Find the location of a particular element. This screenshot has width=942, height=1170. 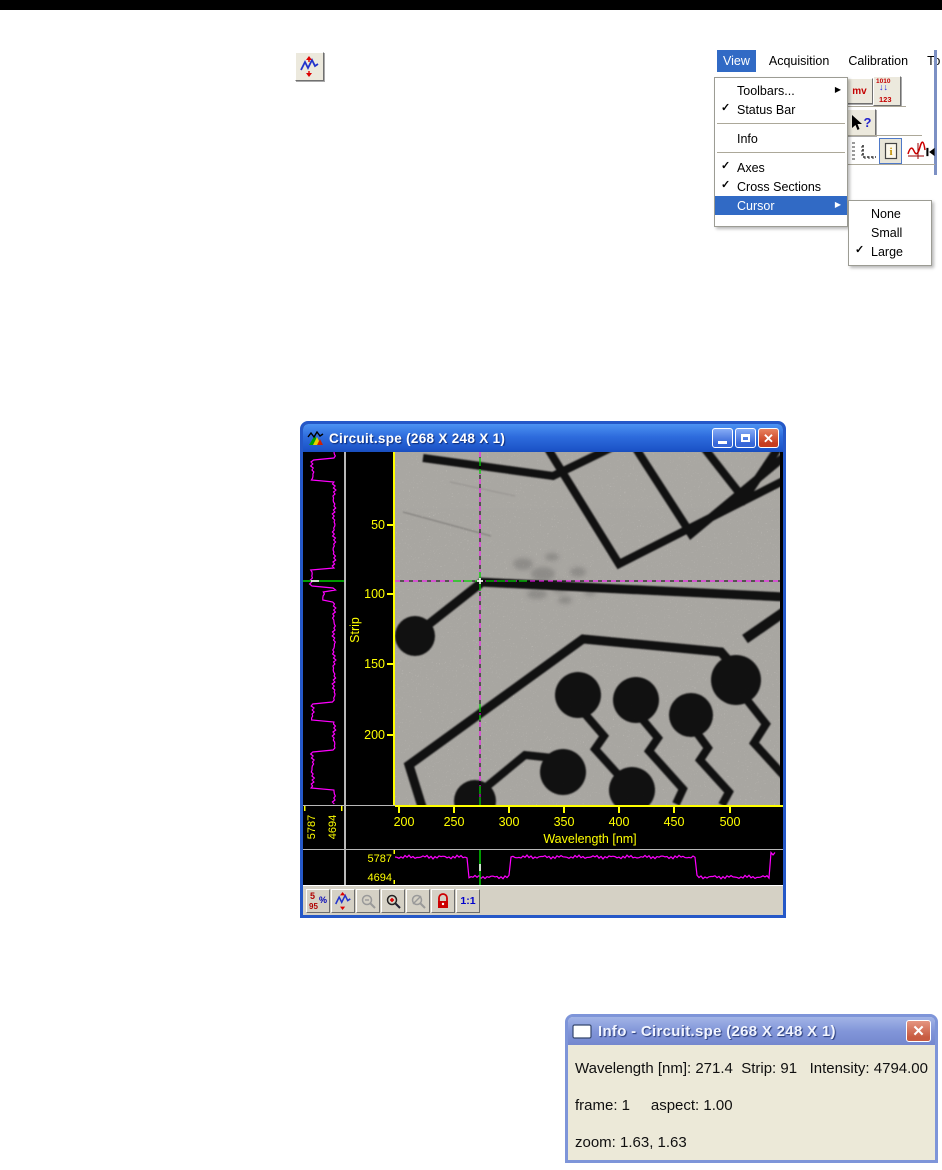

percentile-scale-button: 5 95 % is located at coordinates (318, 901).